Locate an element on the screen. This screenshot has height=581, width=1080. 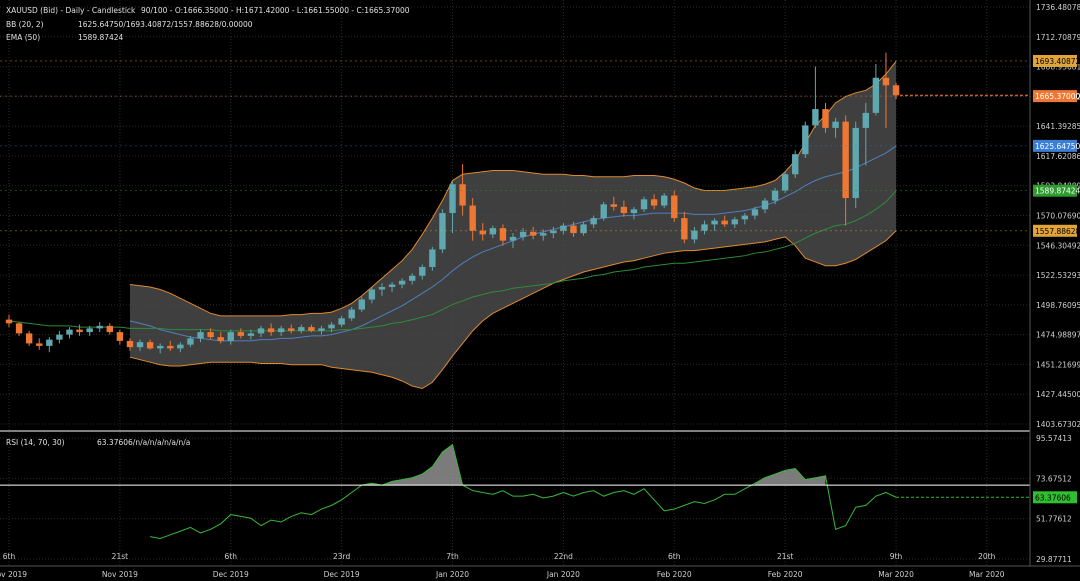
price-tick-label: 1570.07690 is located at coordinates (1058, 216).